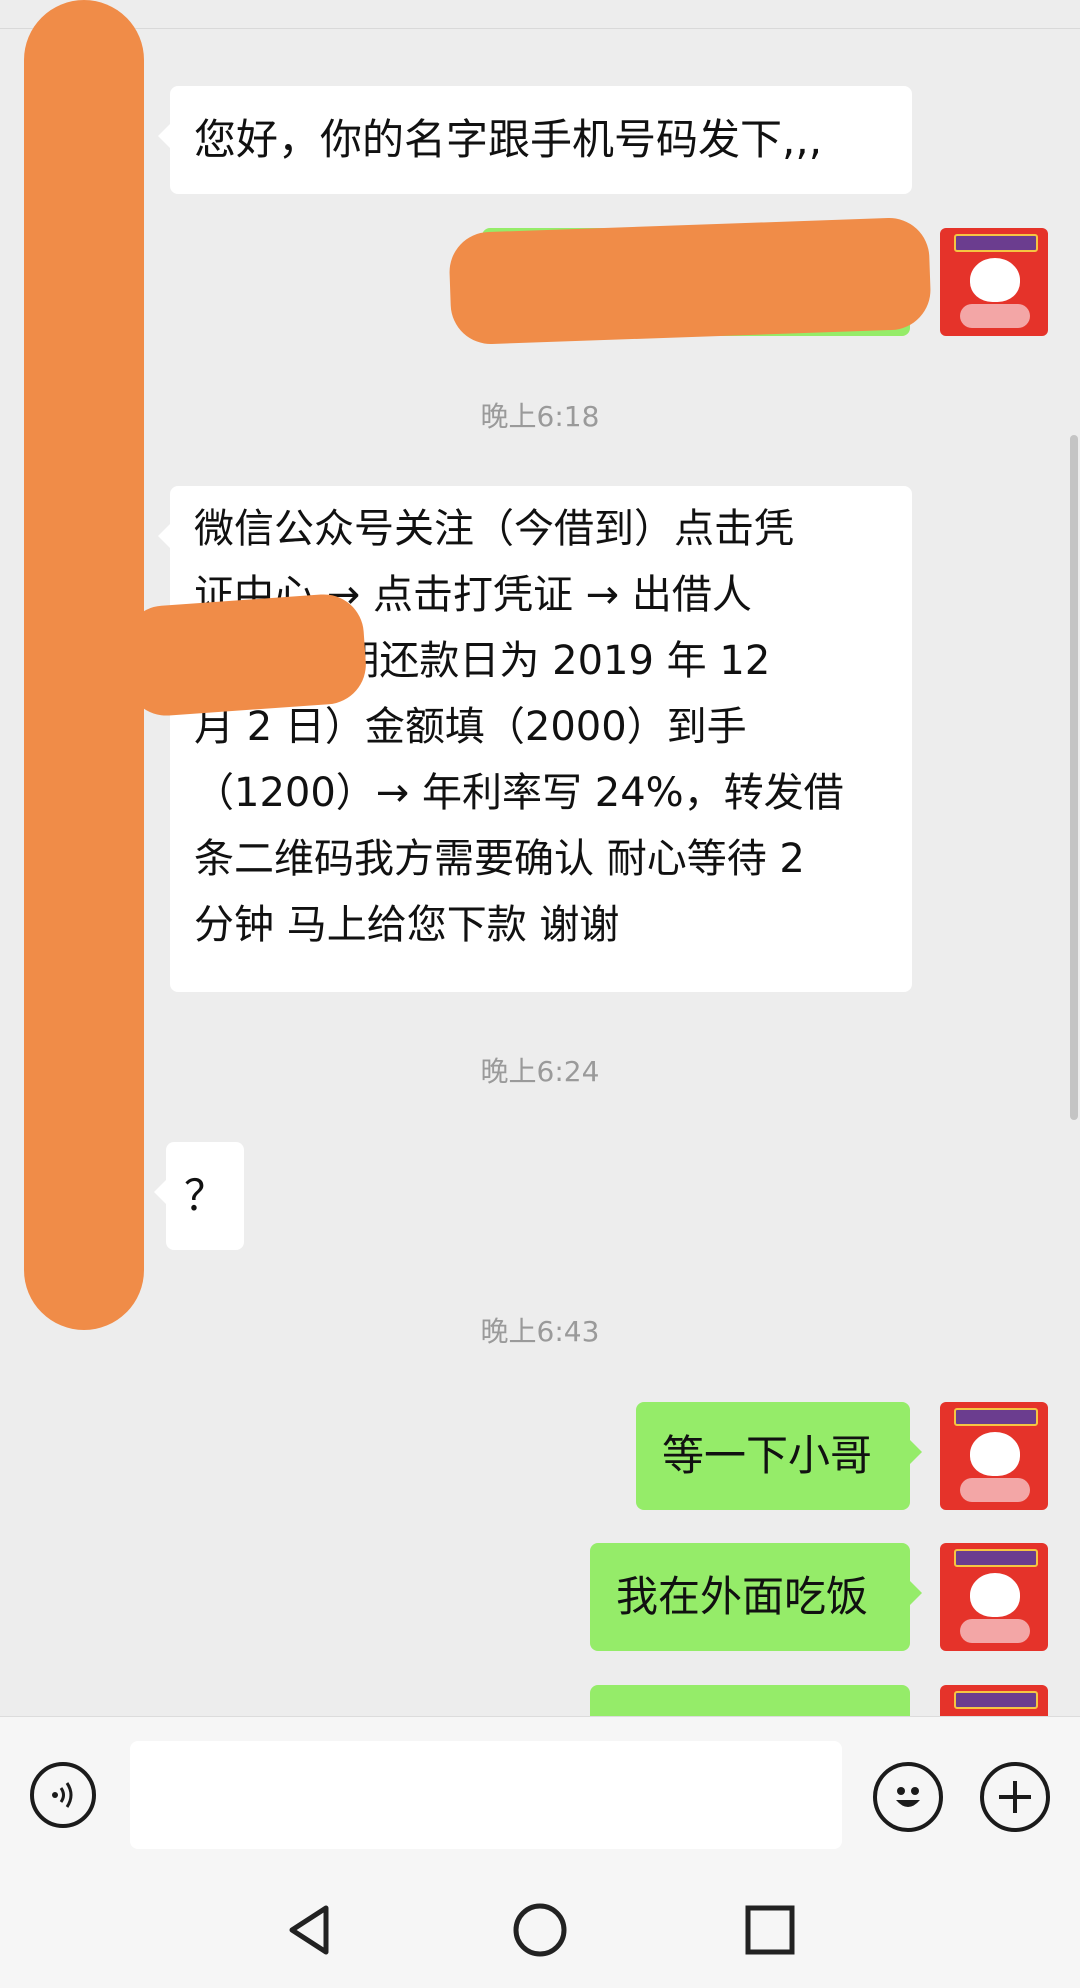 The height and width of the screenshot is (1988, 1080). I want to click on message-bubble-outgoing: 我在外面吃饭, so click(756, 1597).